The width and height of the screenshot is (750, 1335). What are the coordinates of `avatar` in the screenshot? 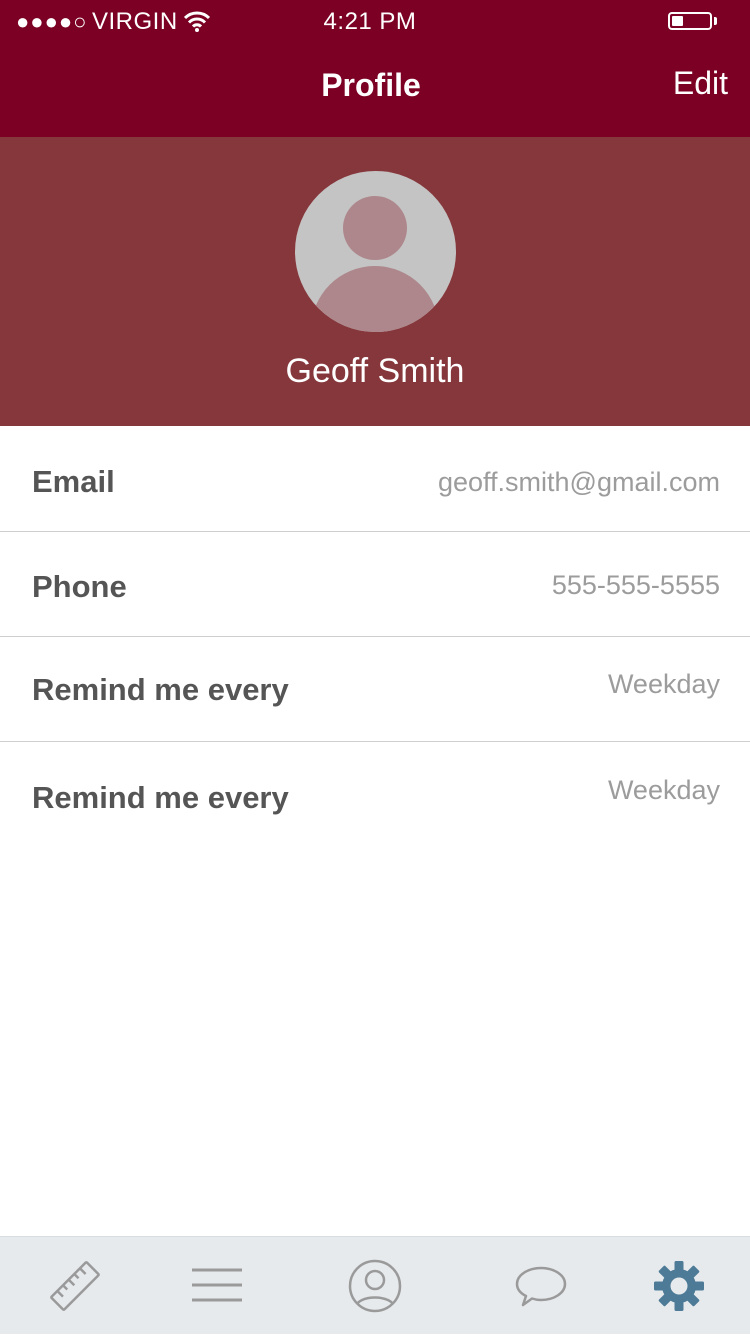 It's located at (375, 251).